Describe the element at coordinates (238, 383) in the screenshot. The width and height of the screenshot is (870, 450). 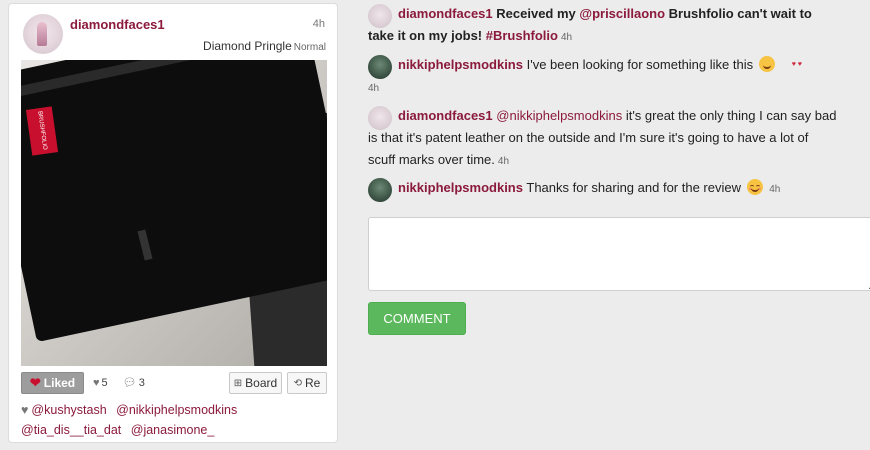
I see `plus-box-icon: ⊞` at that location.